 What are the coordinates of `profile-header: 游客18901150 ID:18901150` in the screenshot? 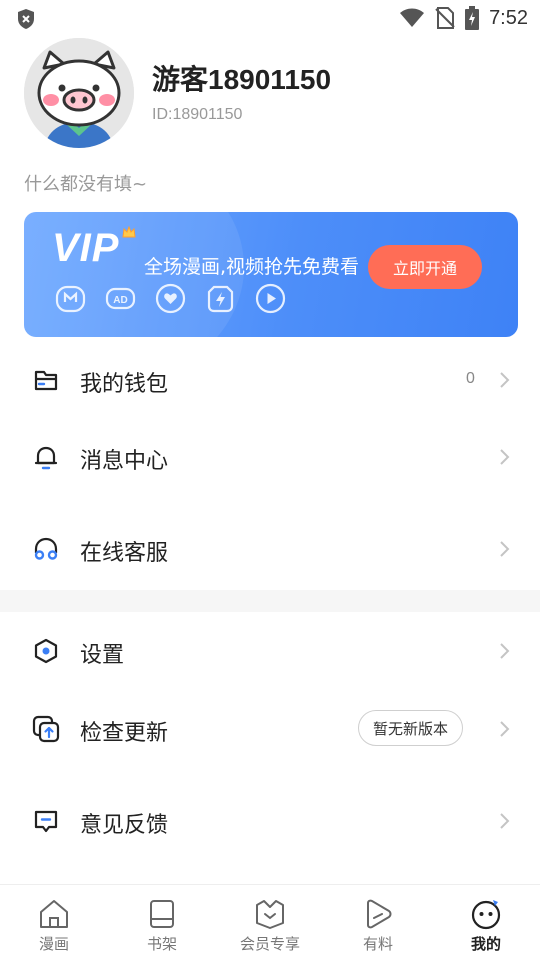 It's located at (270, 98).